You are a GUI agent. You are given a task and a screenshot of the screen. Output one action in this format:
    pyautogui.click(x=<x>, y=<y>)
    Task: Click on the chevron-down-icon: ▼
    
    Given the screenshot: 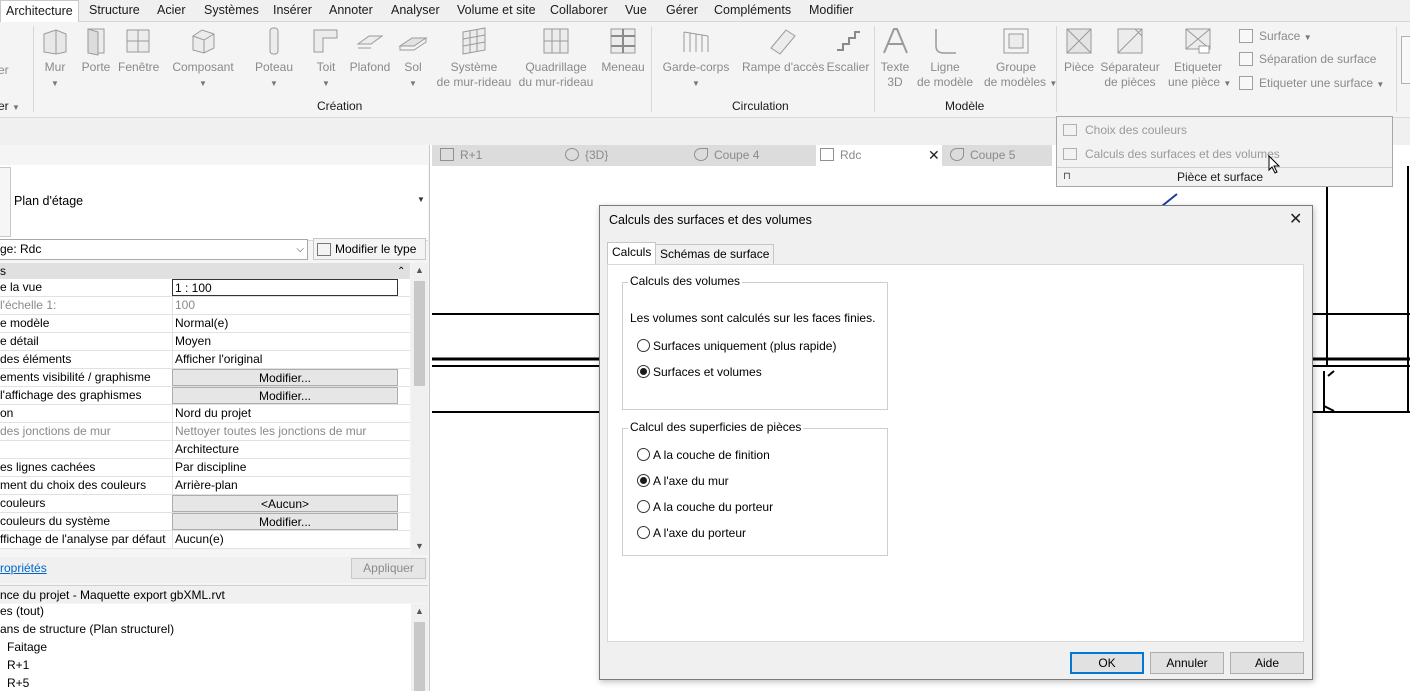 What is the action you would take?
    pyautogui.click(x=421, y=199)
    